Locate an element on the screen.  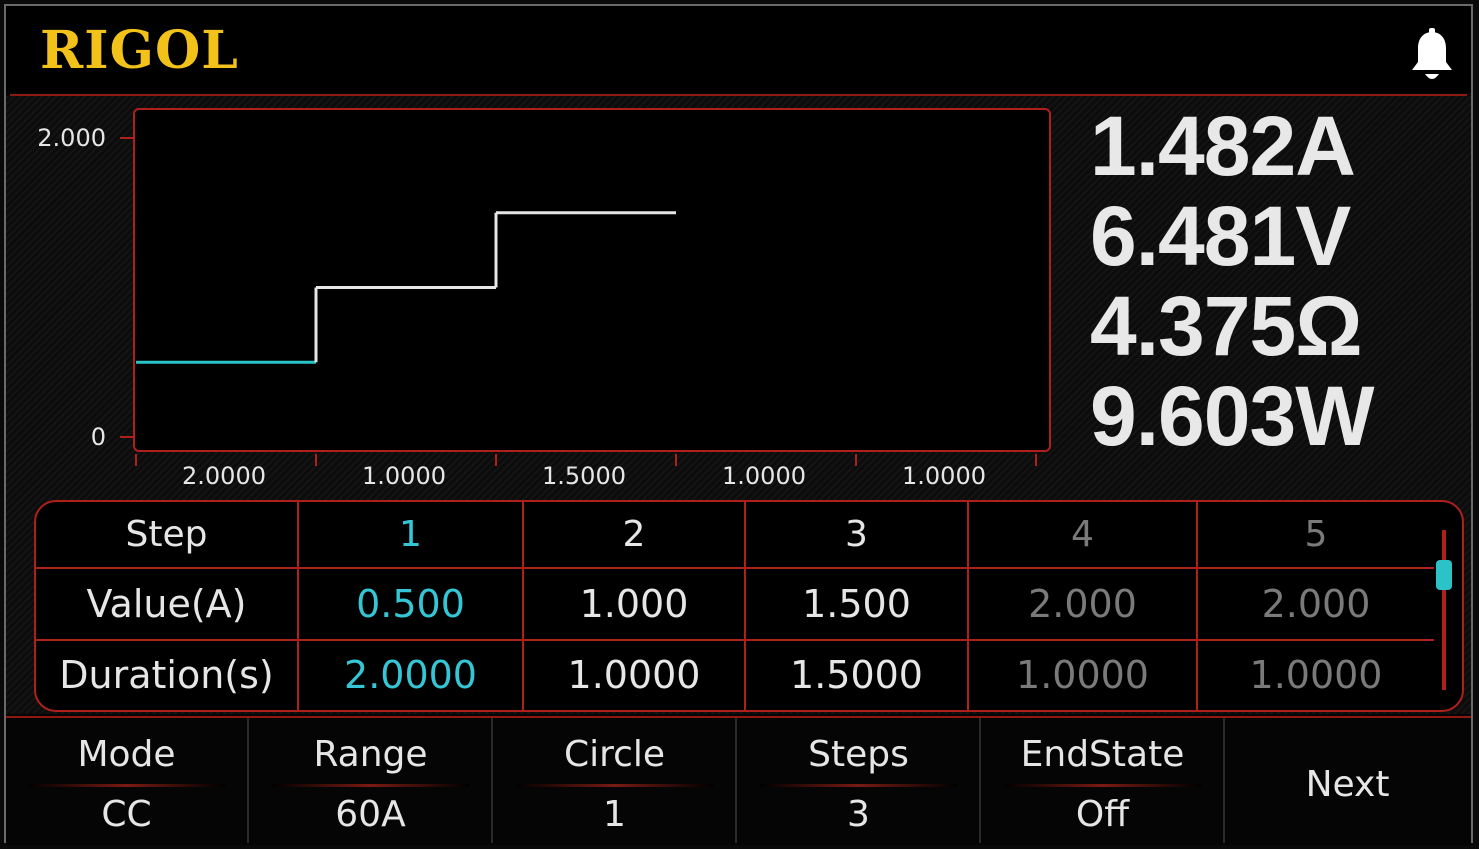
measured-power: 9.603W is located at coordinates (1232, 416).